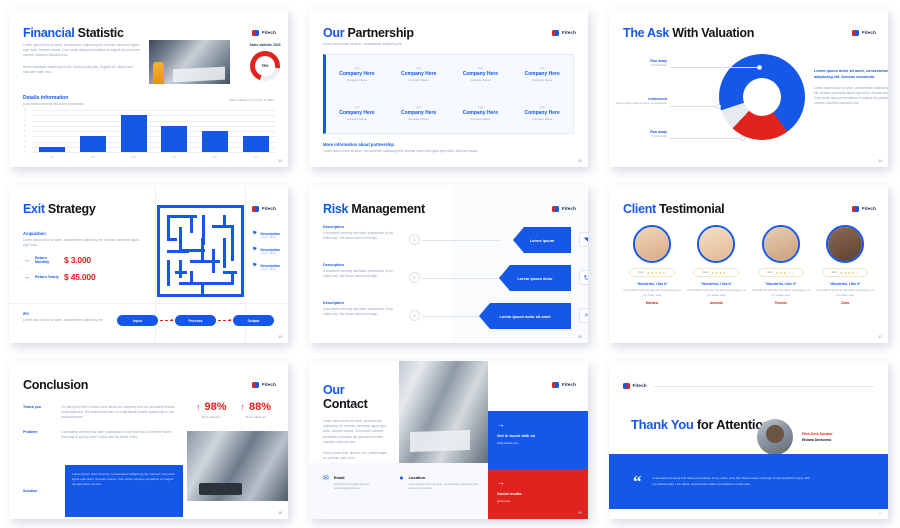 The width and height of the screenshot is (900, 528). I want to click on partner-company-name: Company Name, so click(542, 119).